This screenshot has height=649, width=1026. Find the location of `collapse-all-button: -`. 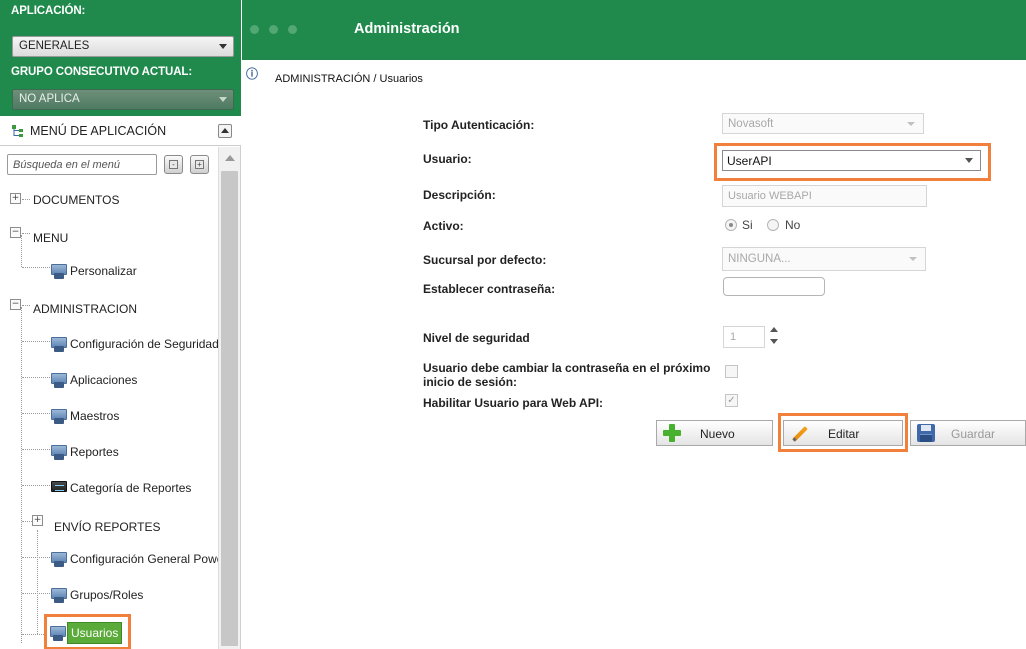

collapse-all-button: - is located at coordinates (173, 164).